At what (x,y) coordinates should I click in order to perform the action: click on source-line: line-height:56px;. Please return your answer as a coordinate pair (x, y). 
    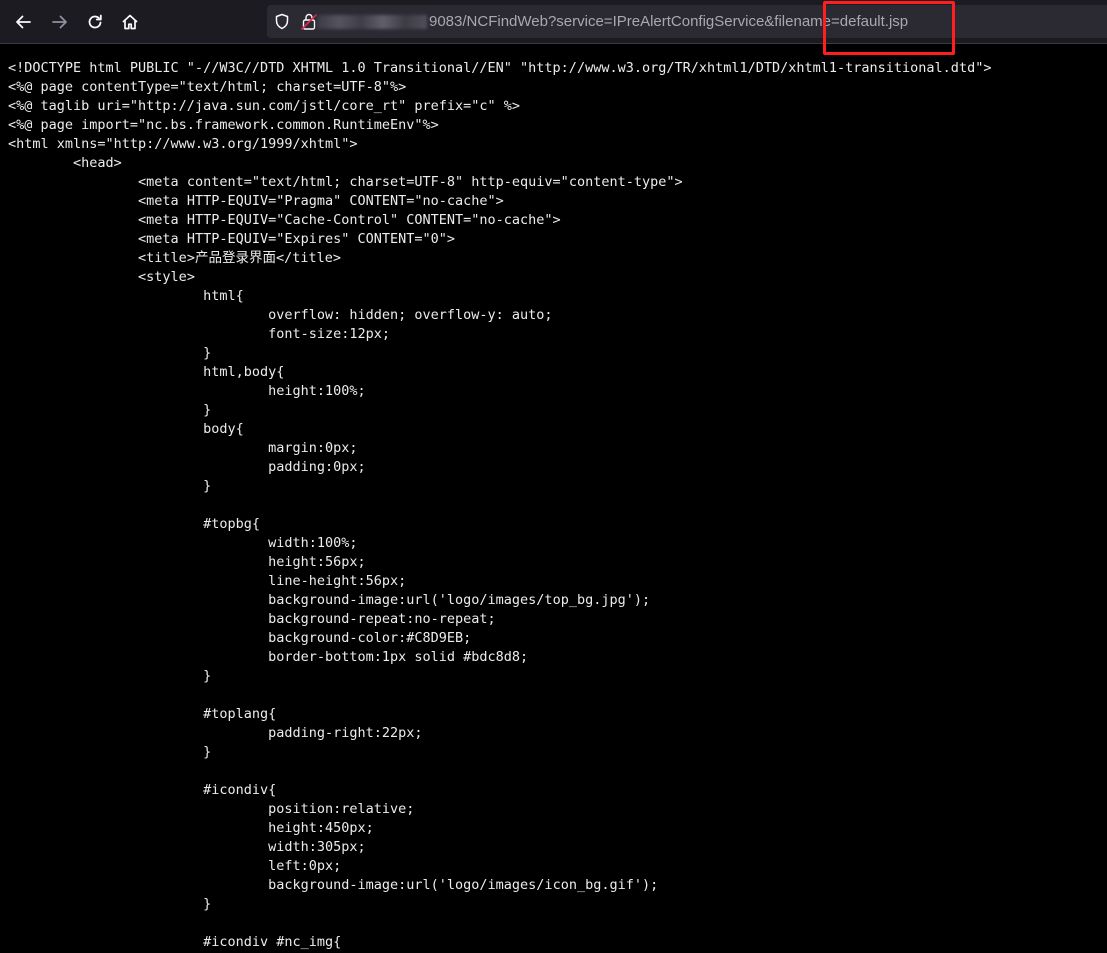
    Looking at the image, I should click on (207, 581).